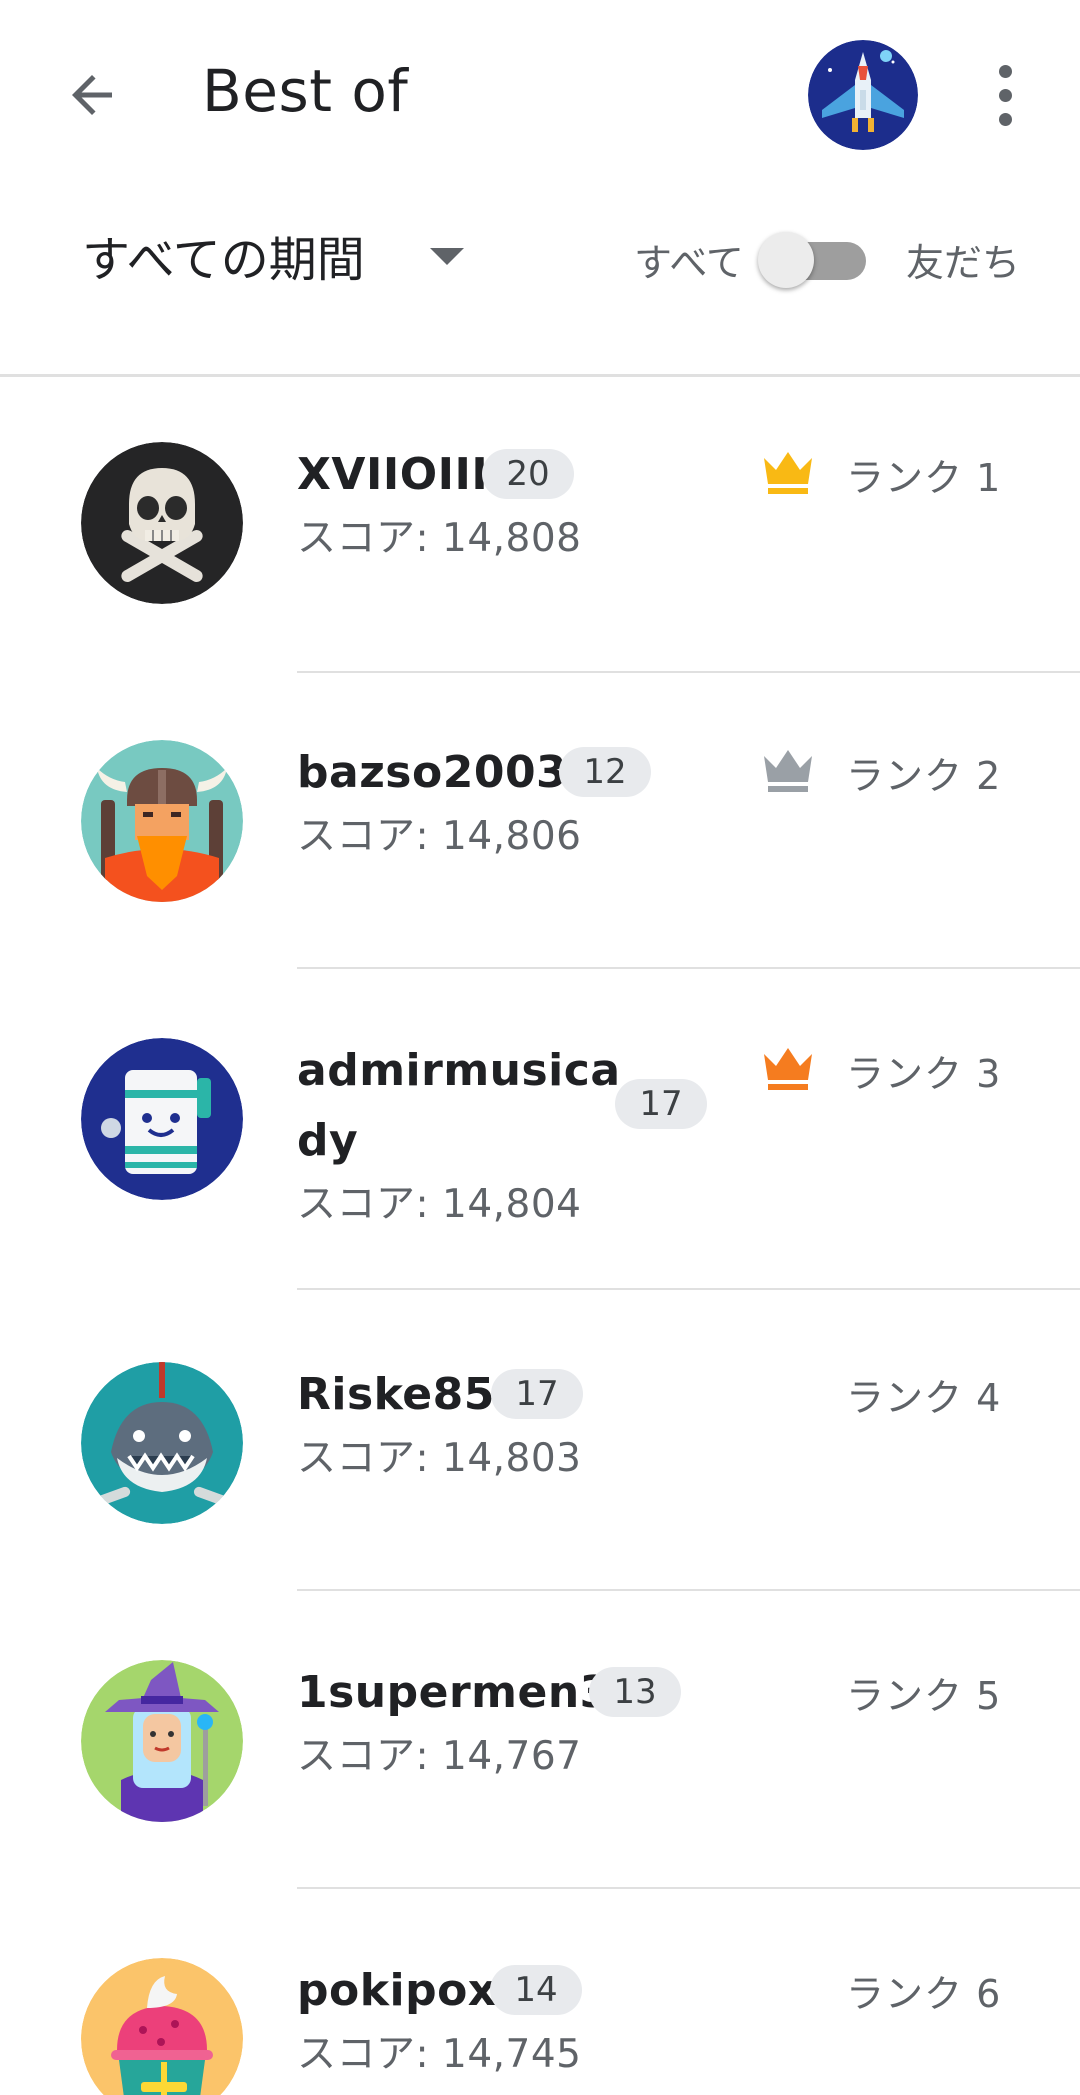  I want to click on player-rank: ランク 5, so click(924, 1696).